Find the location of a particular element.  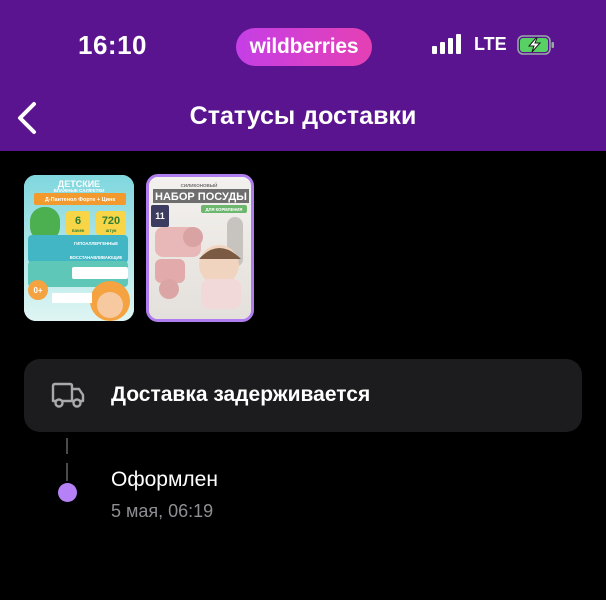

dishes-count-badge: 11 is located at coordinates (160, 216).